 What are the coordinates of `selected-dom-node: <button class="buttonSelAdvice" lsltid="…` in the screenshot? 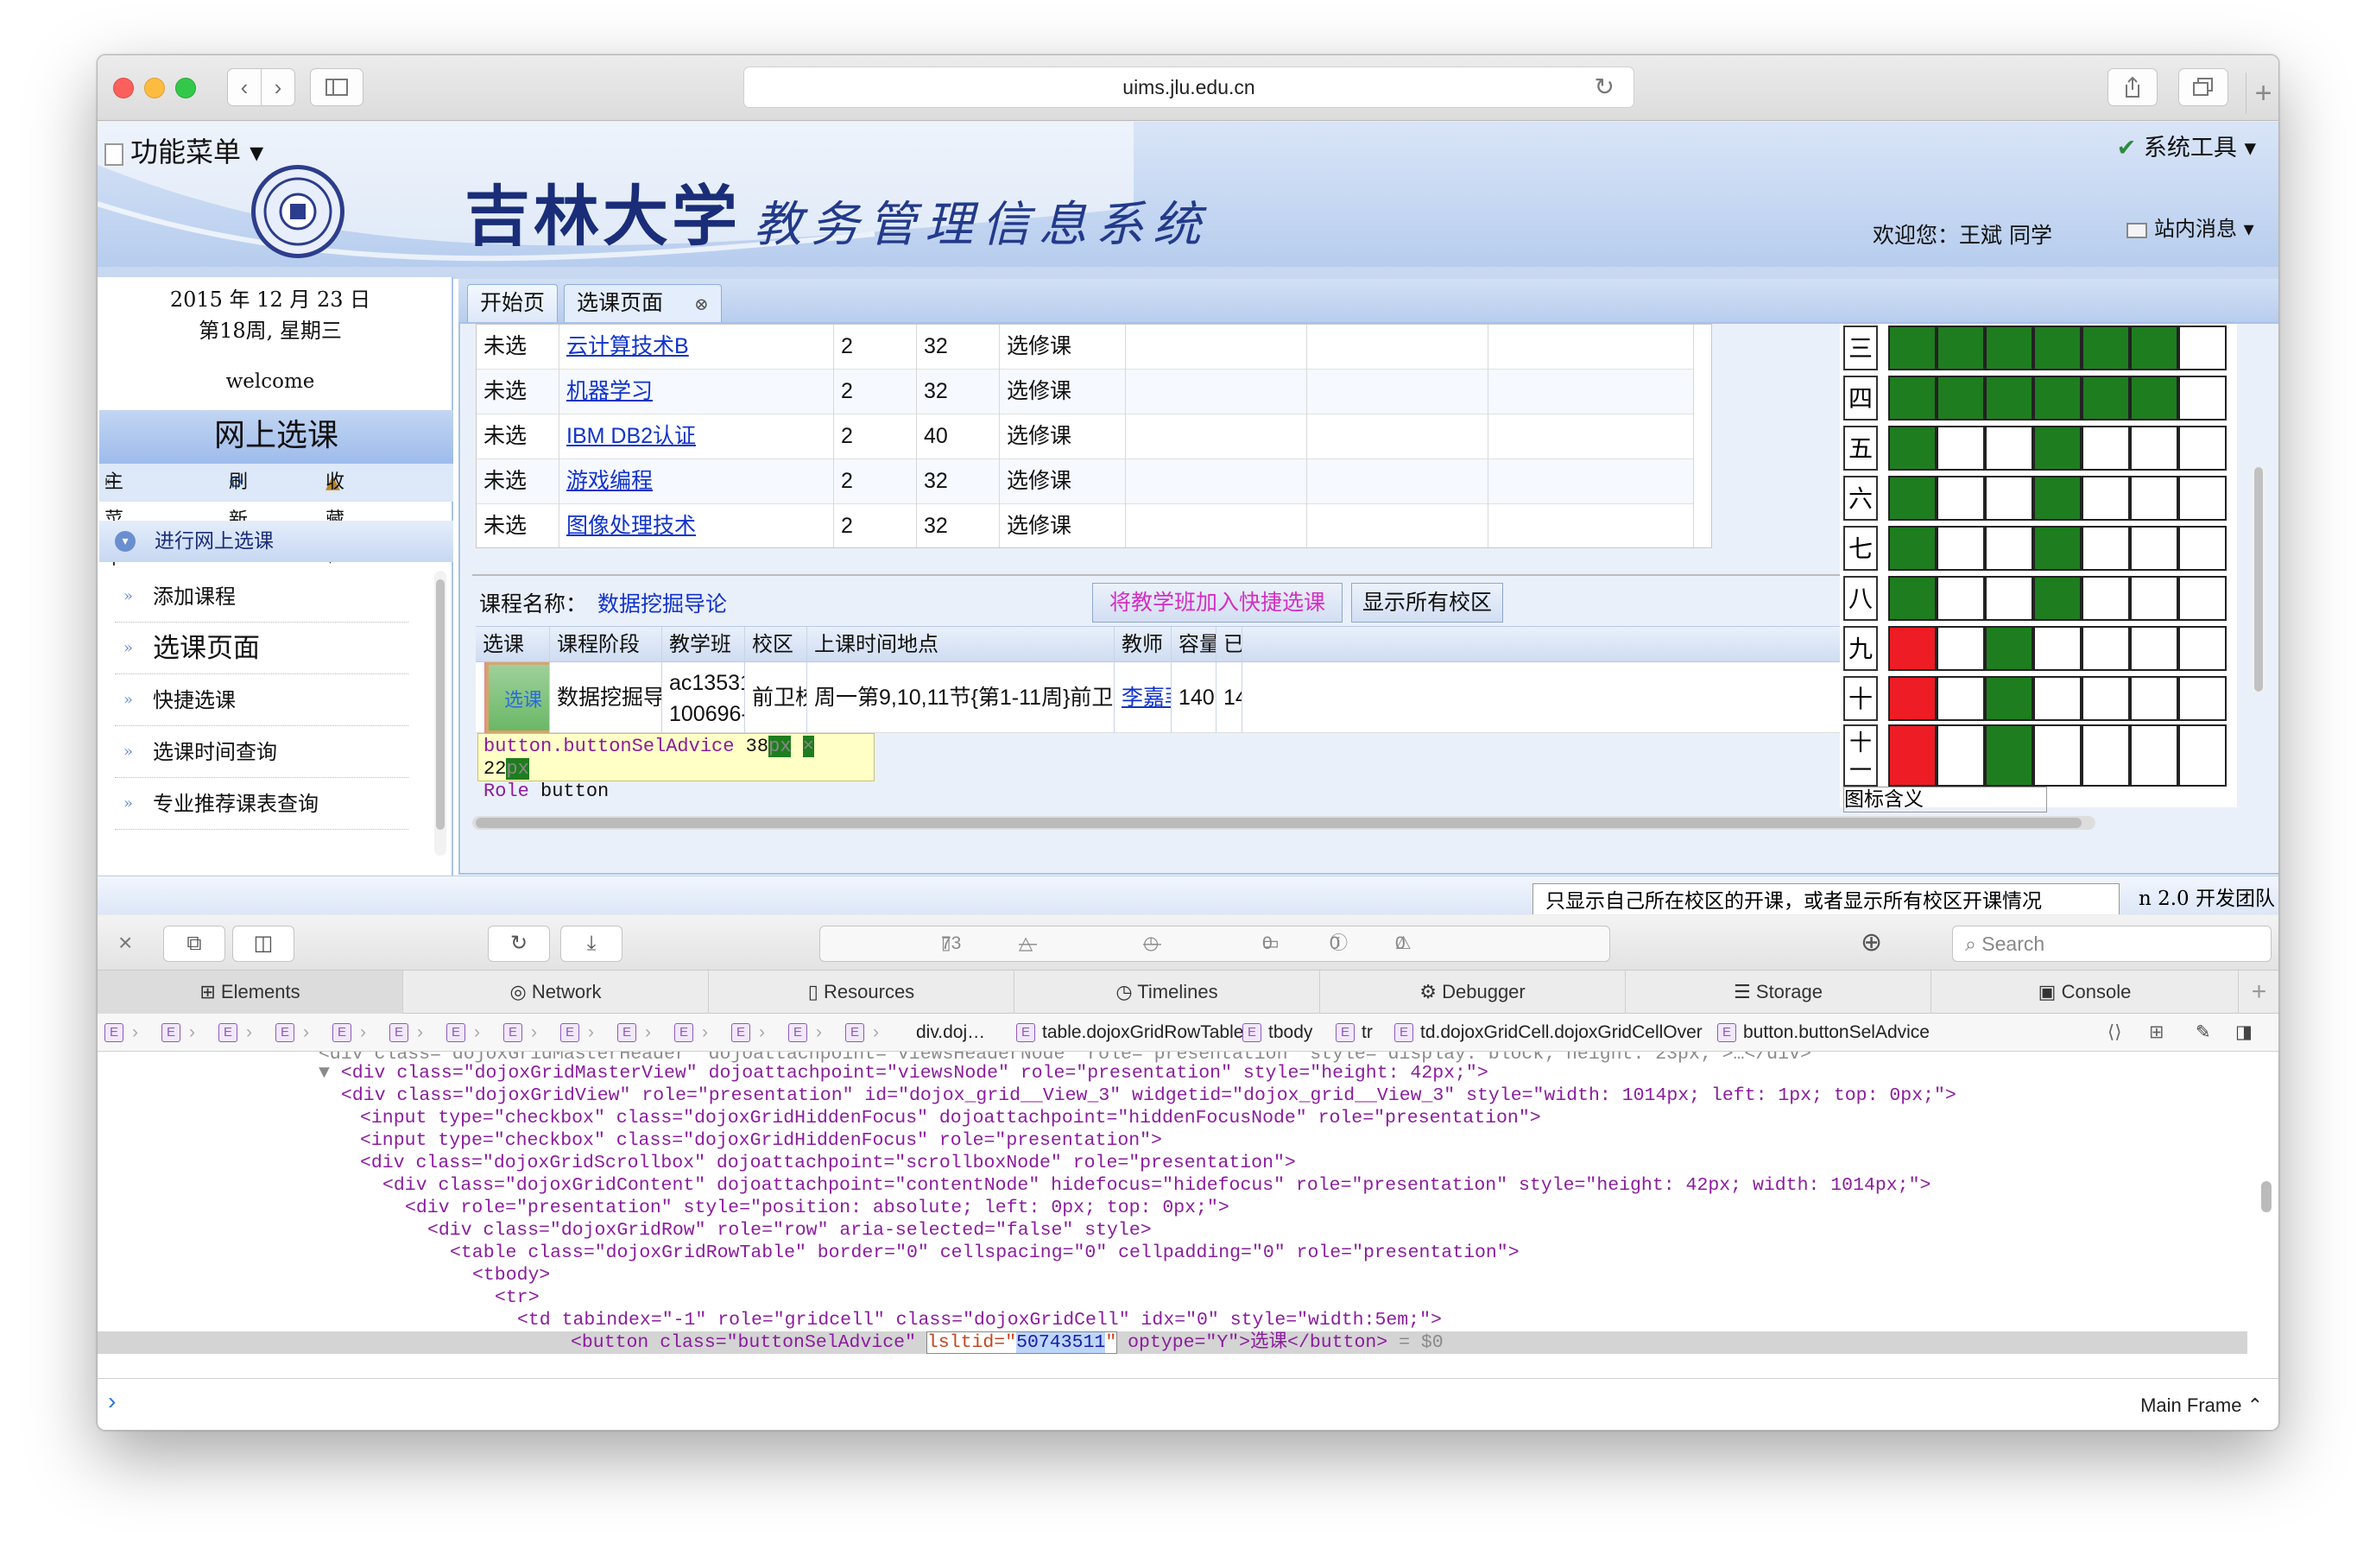 It's located at (1007, 1342).